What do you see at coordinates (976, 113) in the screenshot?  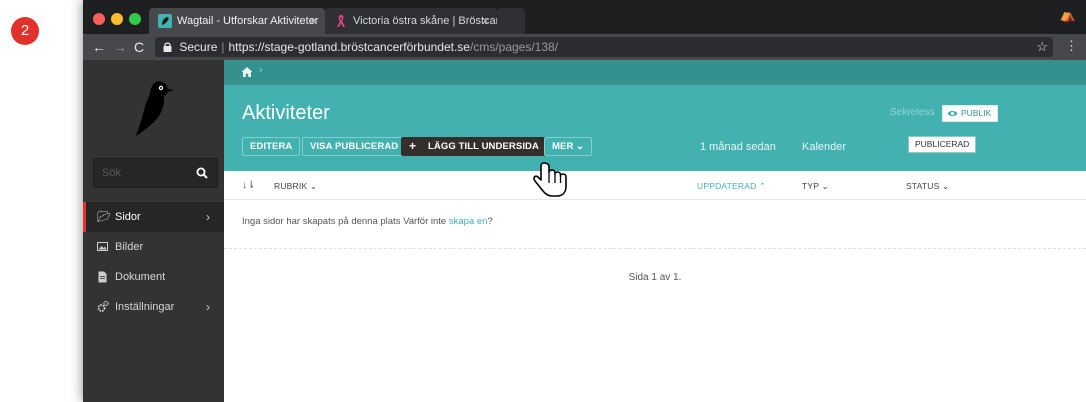 I see `privacy-value: PUBLIK` at bounding box center [976, 113].